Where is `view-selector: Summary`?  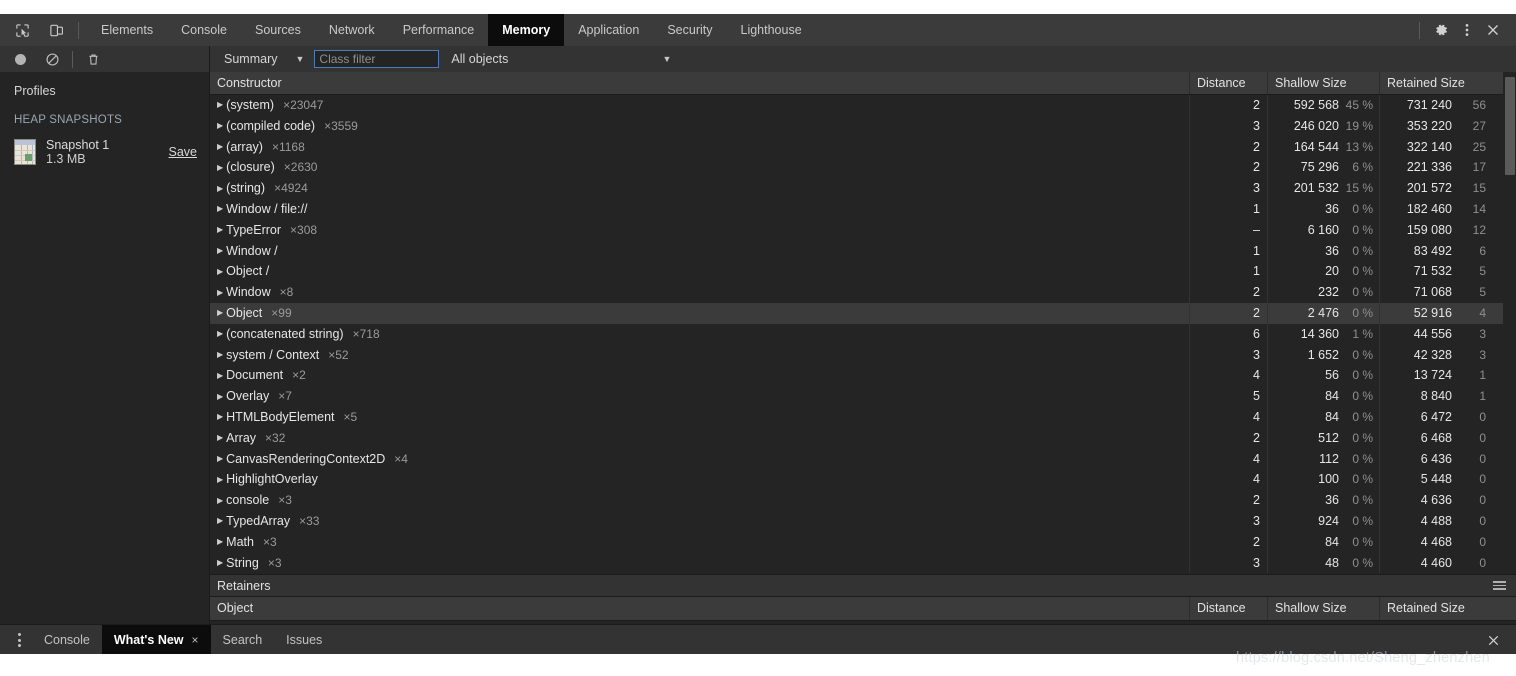
view-selector: Summary is located at coordinates (250, 59).